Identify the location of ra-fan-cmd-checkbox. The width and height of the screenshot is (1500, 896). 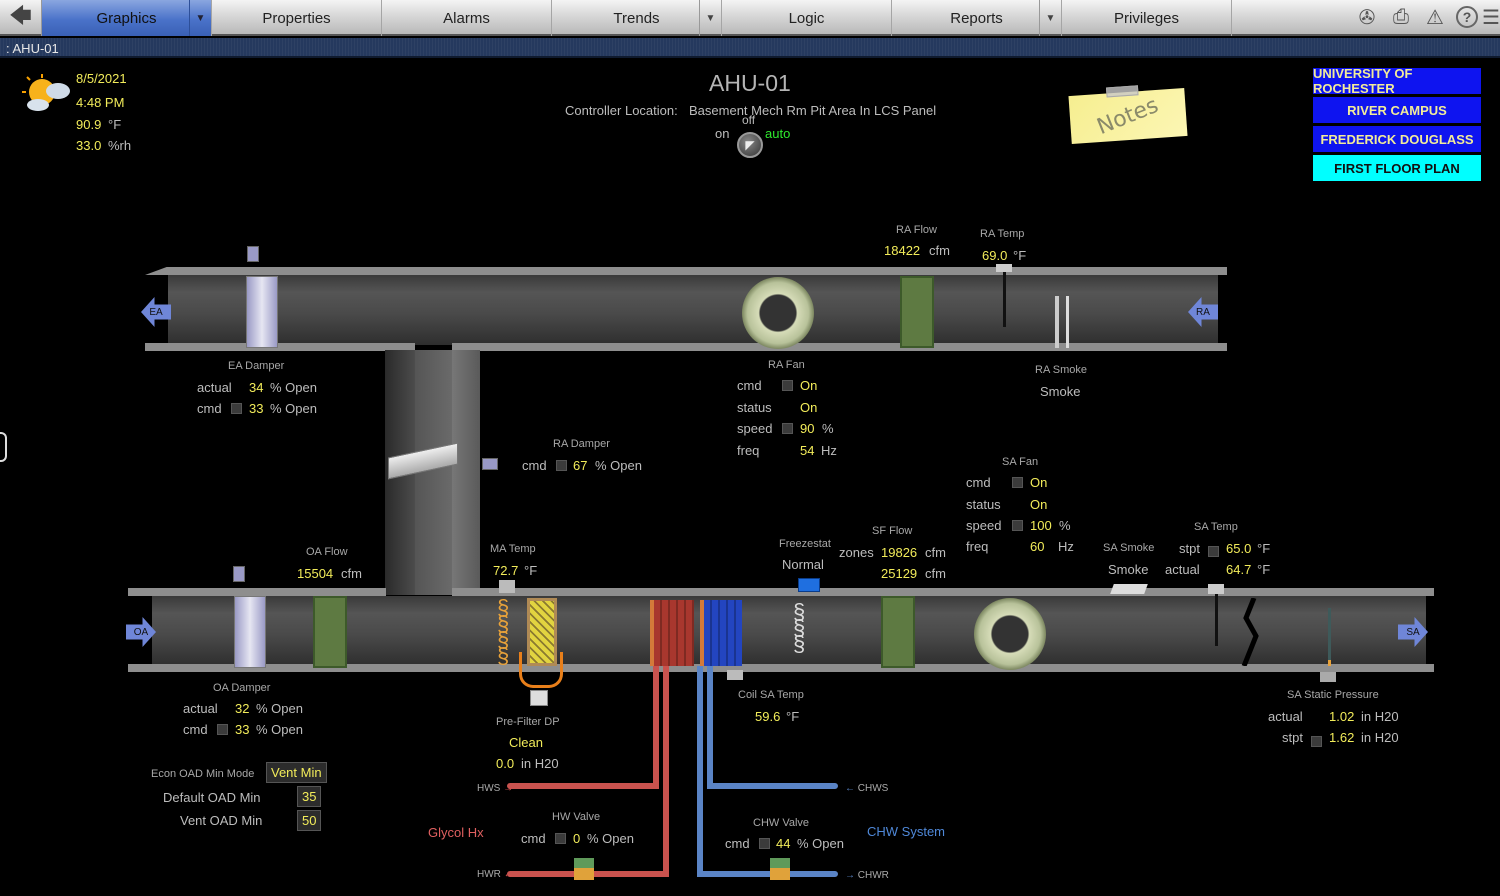
(787, 385).